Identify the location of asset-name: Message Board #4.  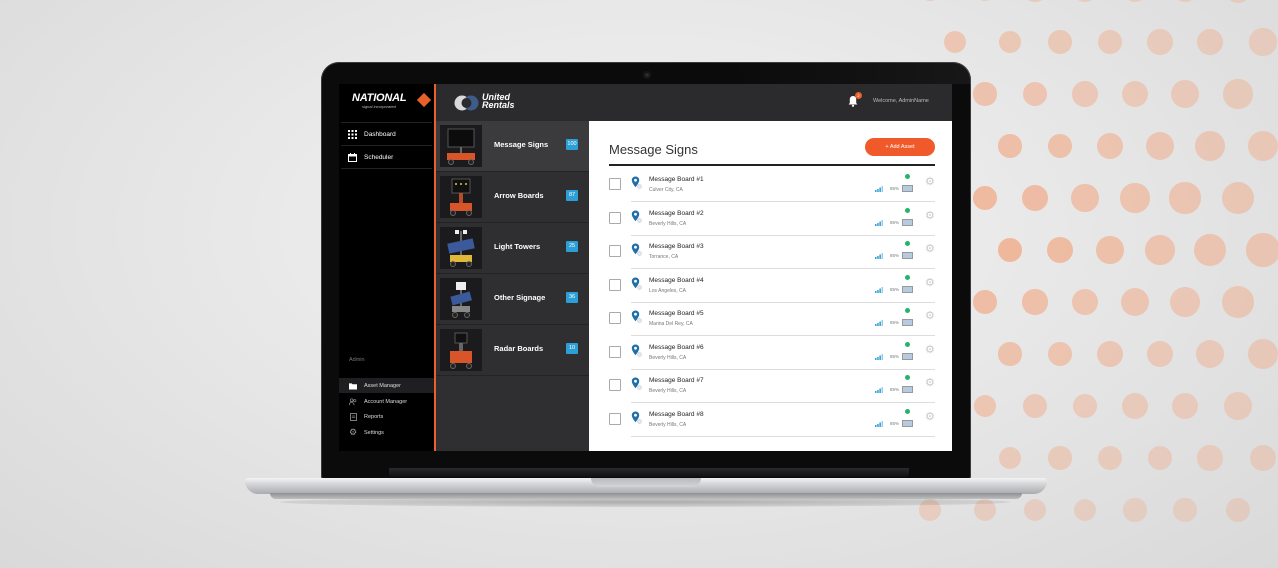
(676, 280).